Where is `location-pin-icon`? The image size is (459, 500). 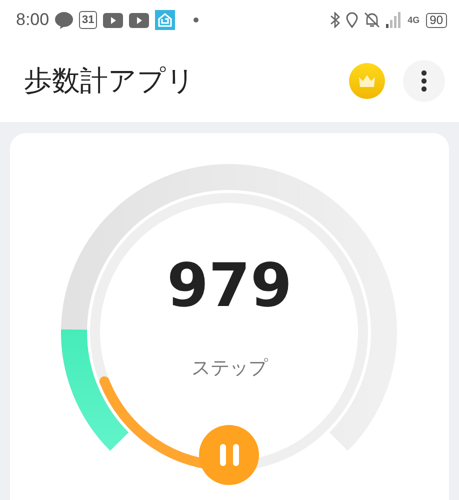 location-pin-icon is located at coordinates (352, 20).